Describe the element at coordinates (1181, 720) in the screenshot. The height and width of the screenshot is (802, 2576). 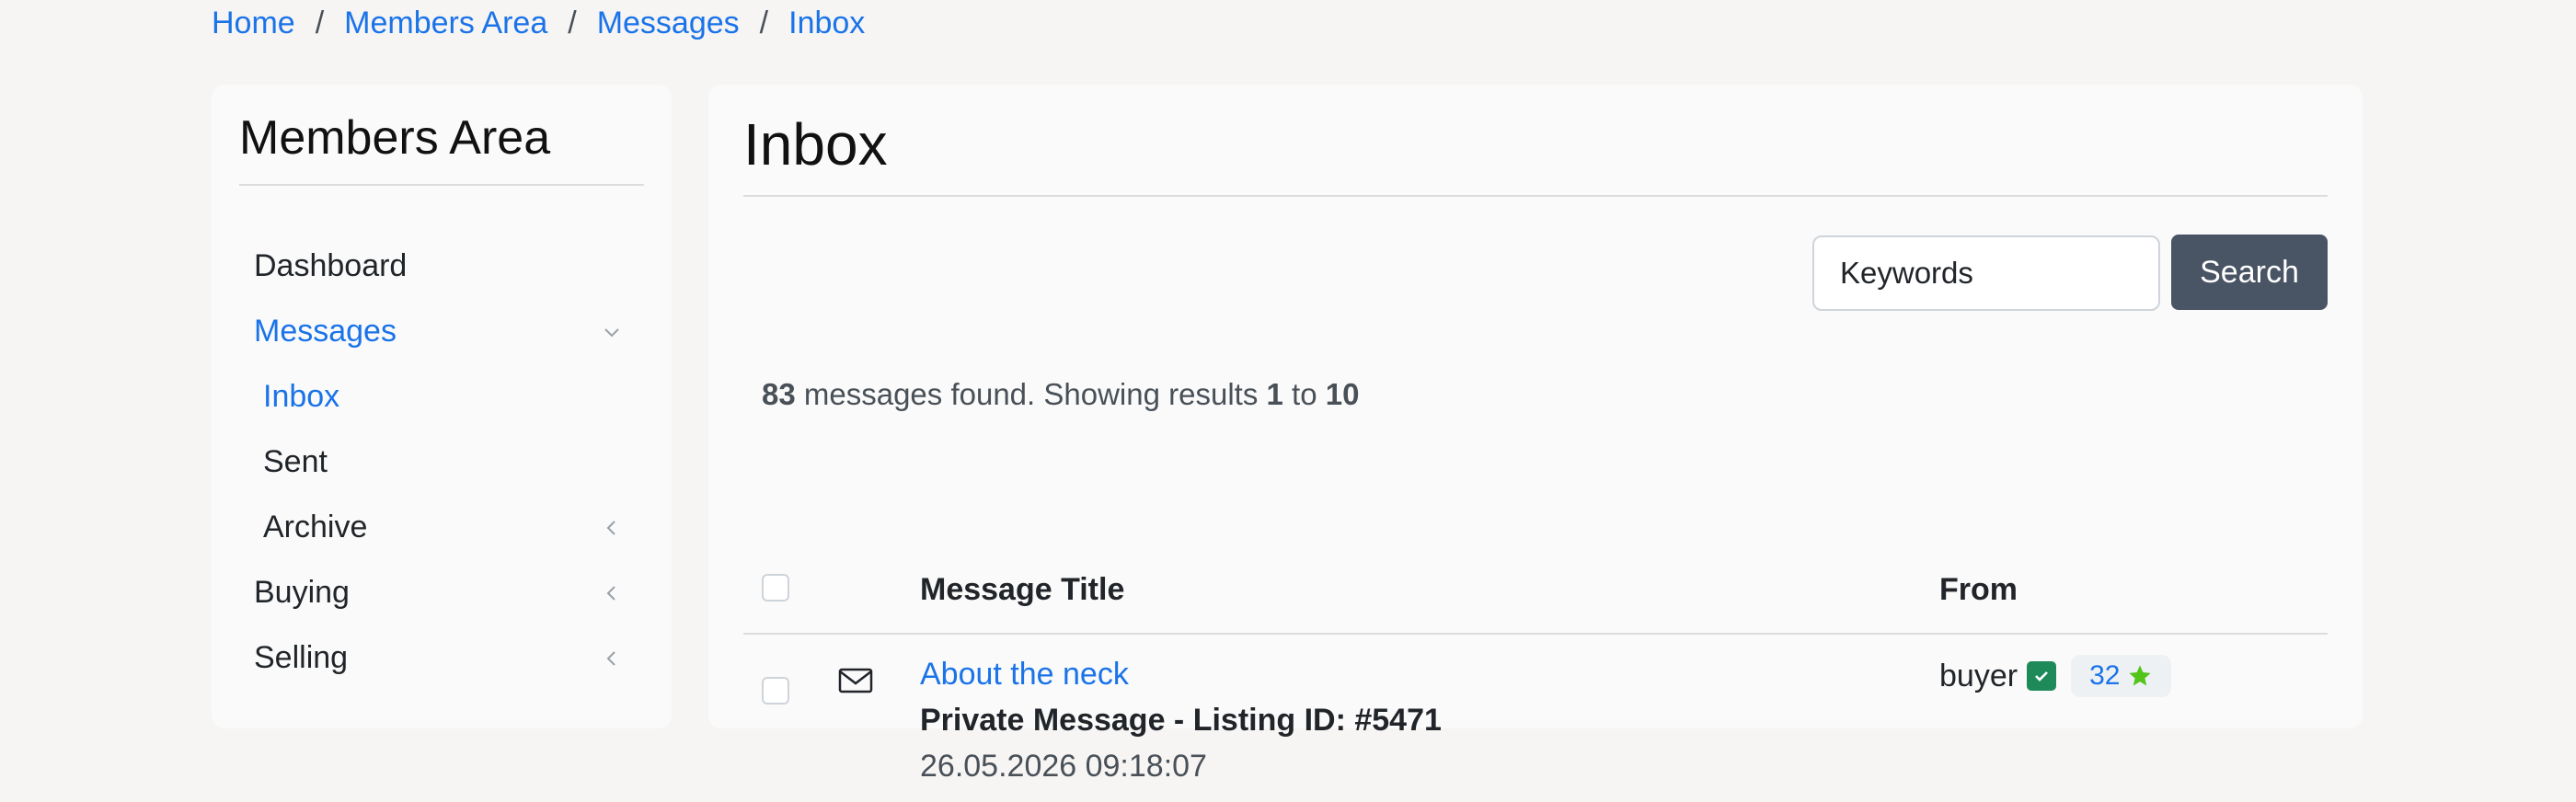
I see `message-subtitle: Private Message - Listing ID: #5471` at that location.